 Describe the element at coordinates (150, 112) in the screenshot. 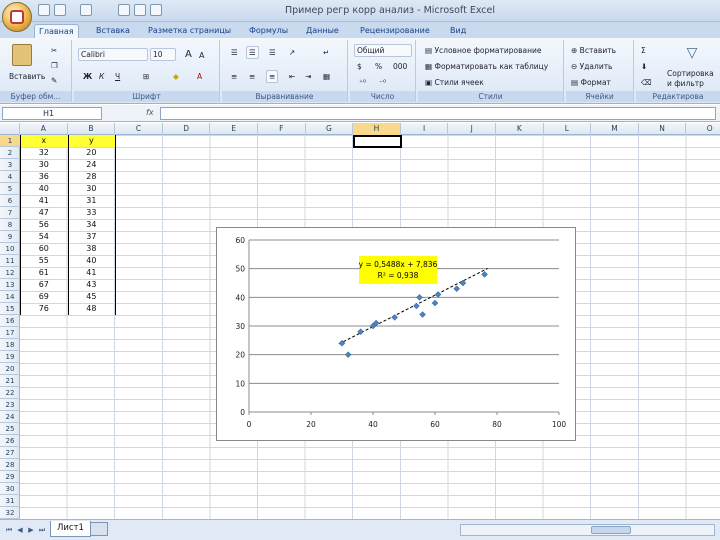

I see `fx-icon: fx` at that location.